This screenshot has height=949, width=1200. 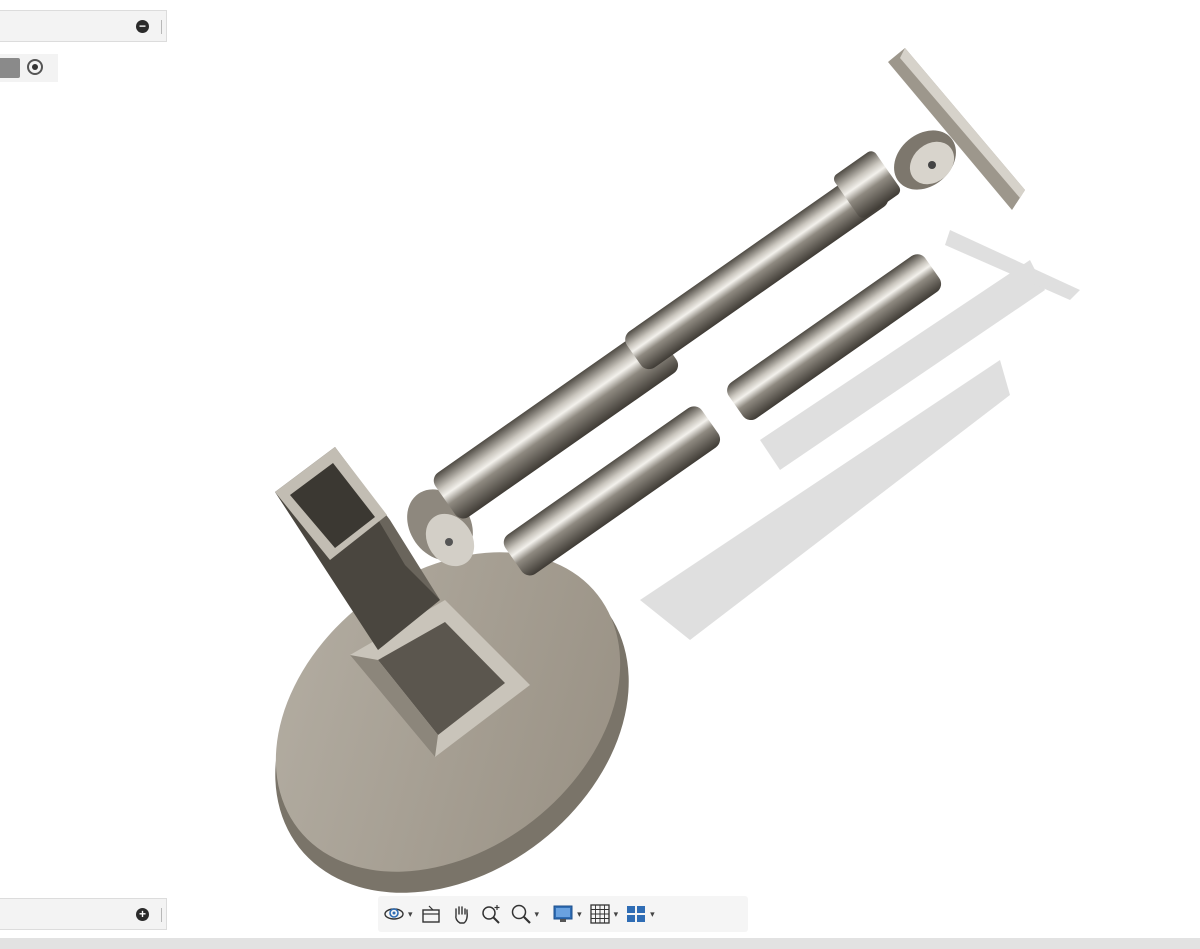 I want to click on expand-panel-button: +, so click(x=142, y=914).